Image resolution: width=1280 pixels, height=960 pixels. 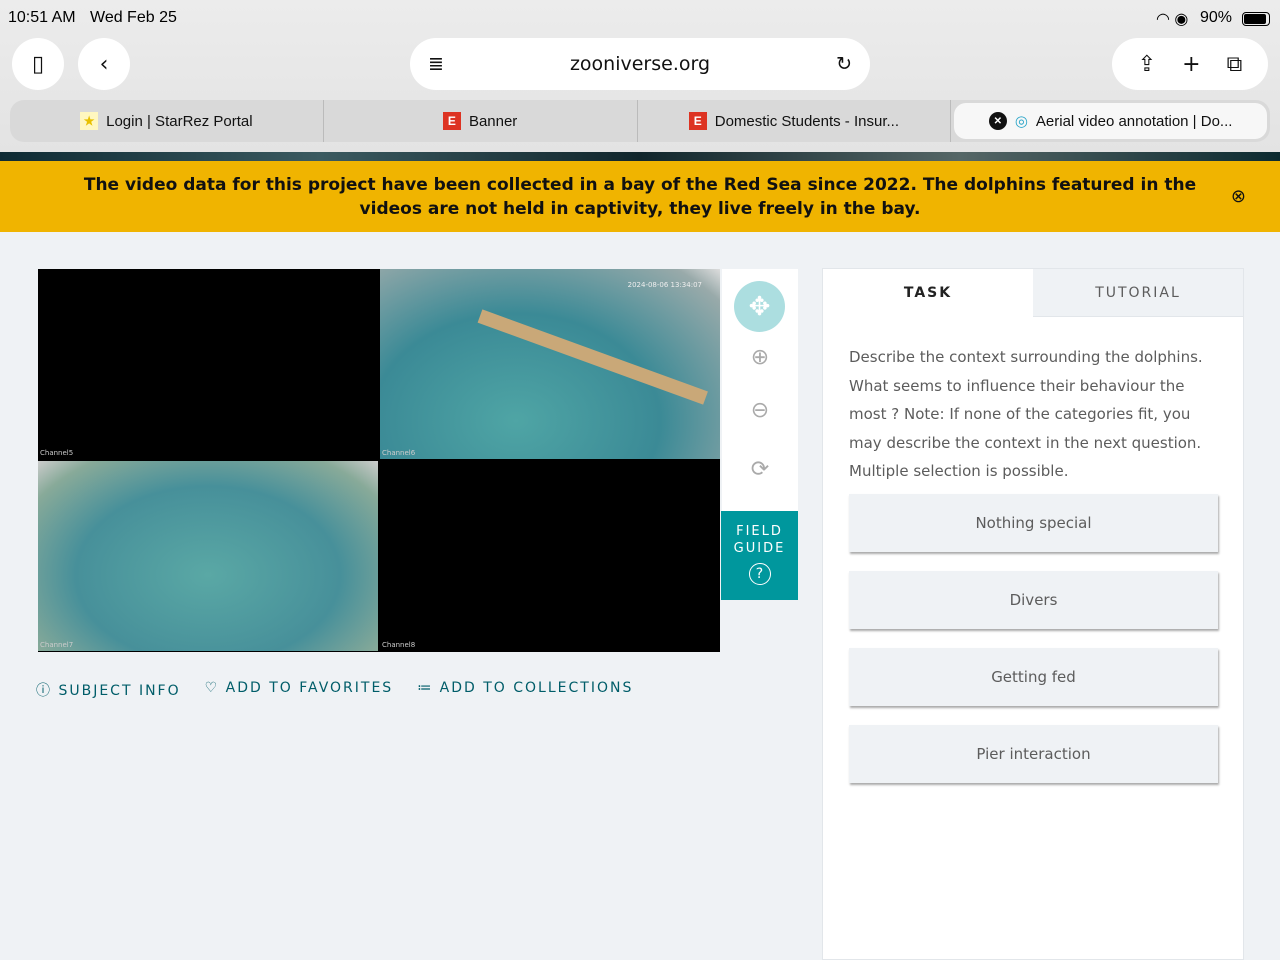 I want to click on status-time: 10:51 AM, so click(x=42, y=17).